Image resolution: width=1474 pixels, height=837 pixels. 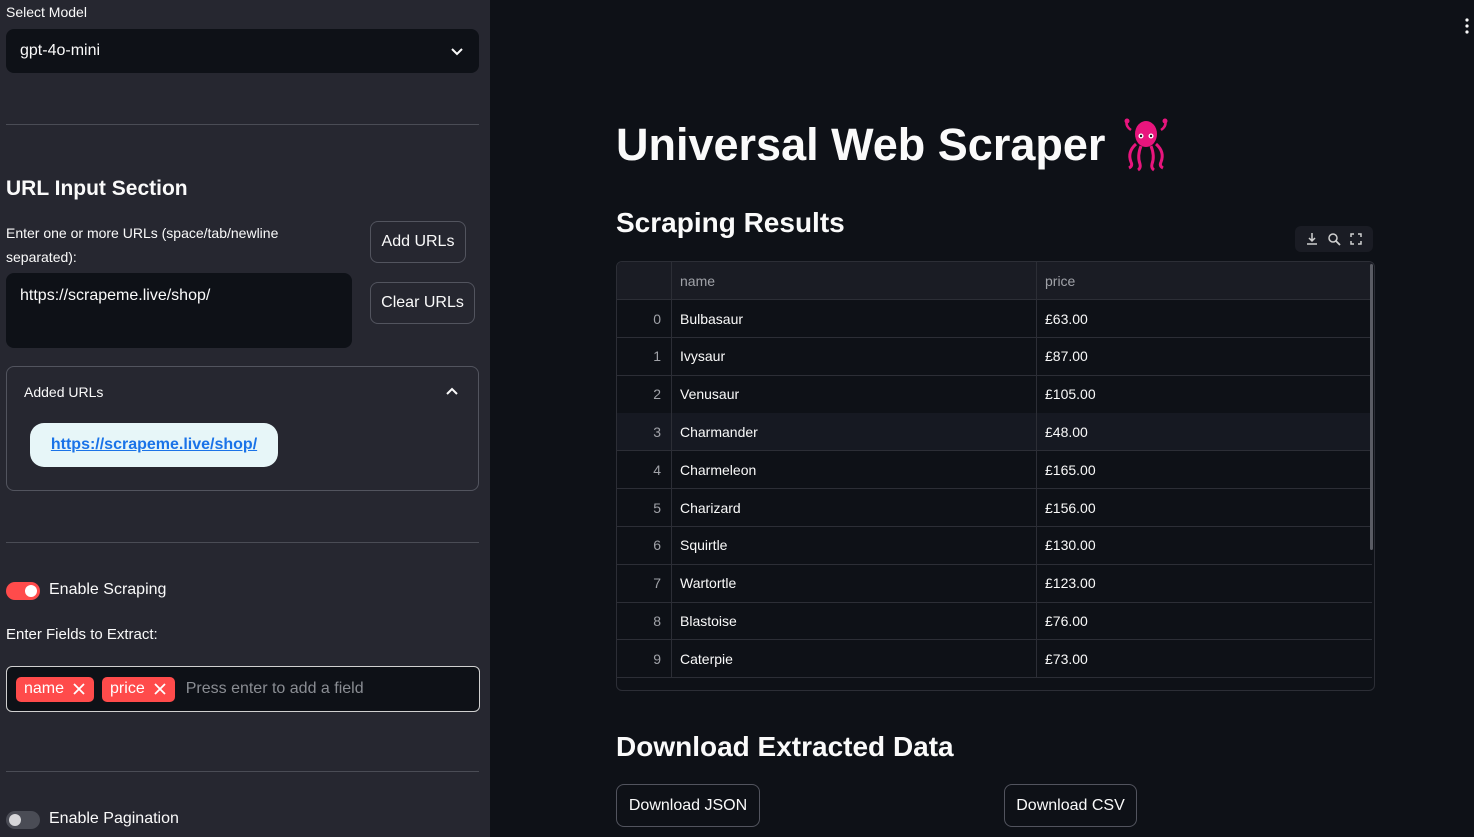 I want to click on model-select-label: Select Model, so click(x=46, y=12).